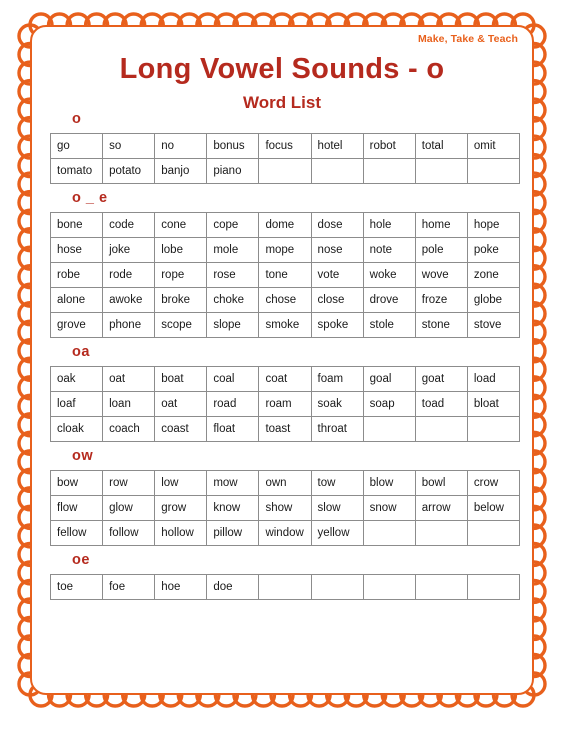  I want to click on word-cell: pillow, so click(233, 533).